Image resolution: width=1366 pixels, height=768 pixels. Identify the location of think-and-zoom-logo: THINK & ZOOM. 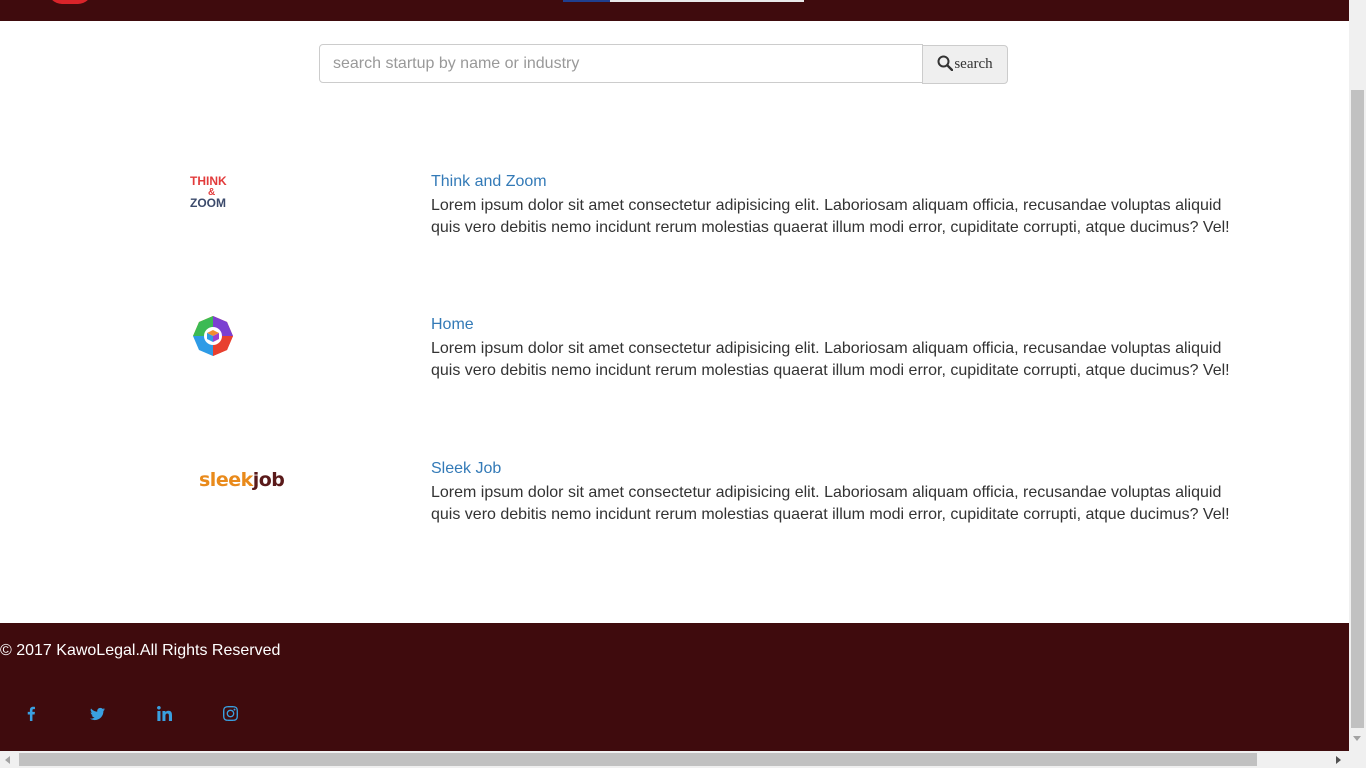
(245, 203).